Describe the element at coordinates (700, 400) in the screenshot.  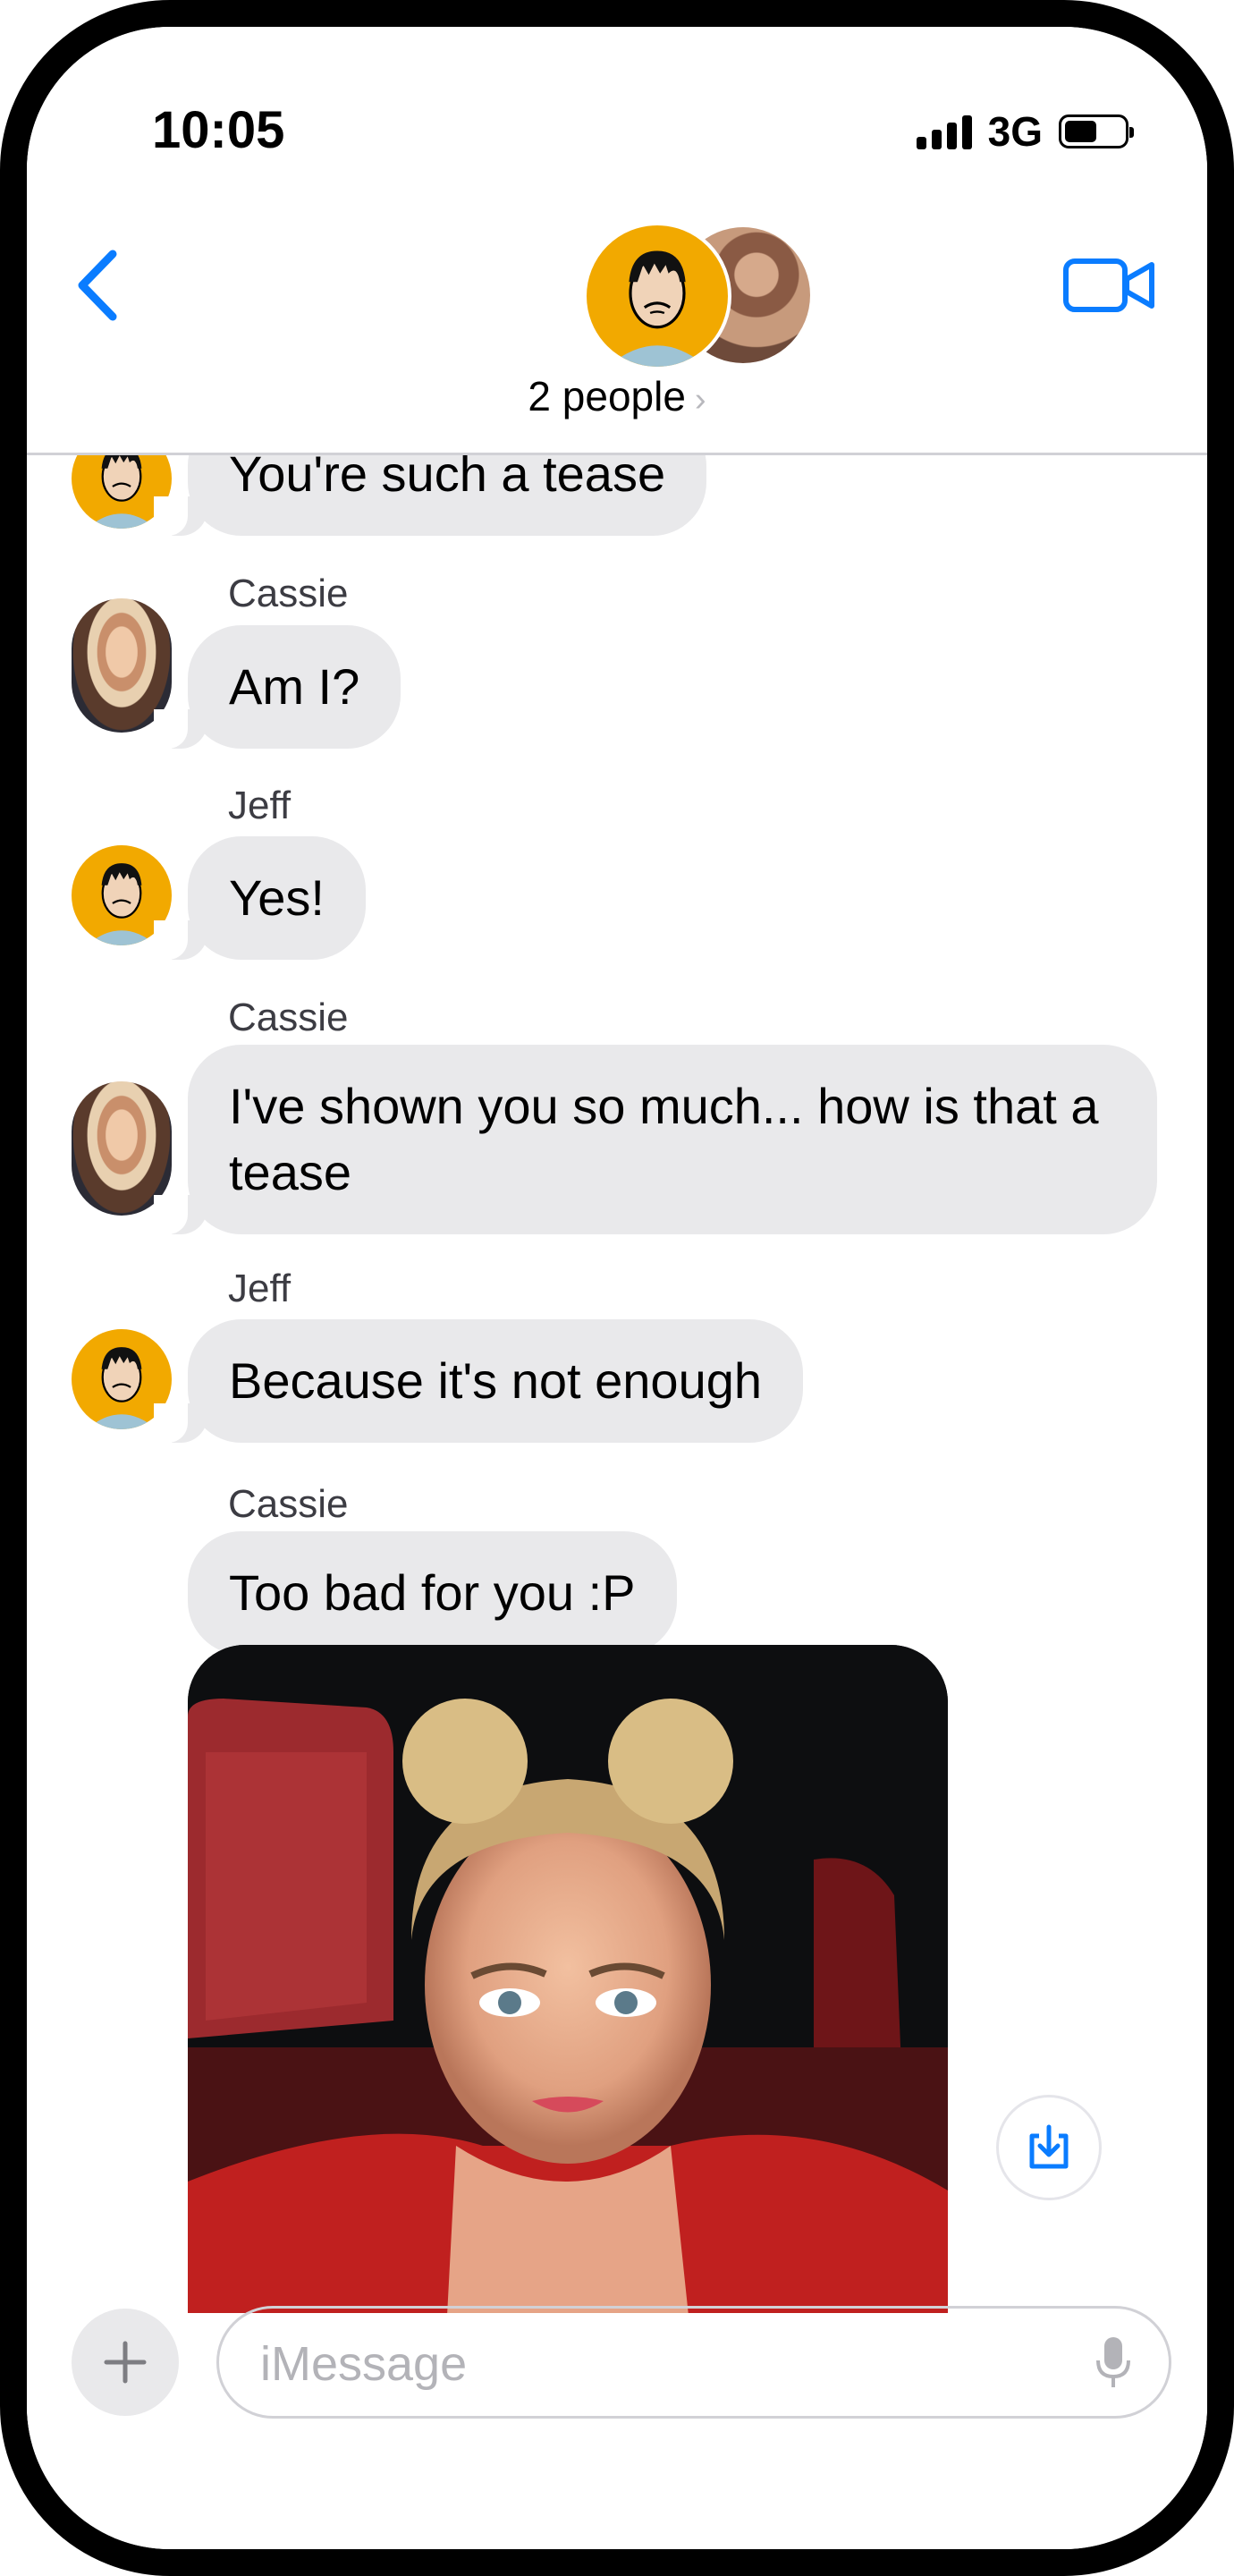
I see `chevron-right-icon: ›` at that location.